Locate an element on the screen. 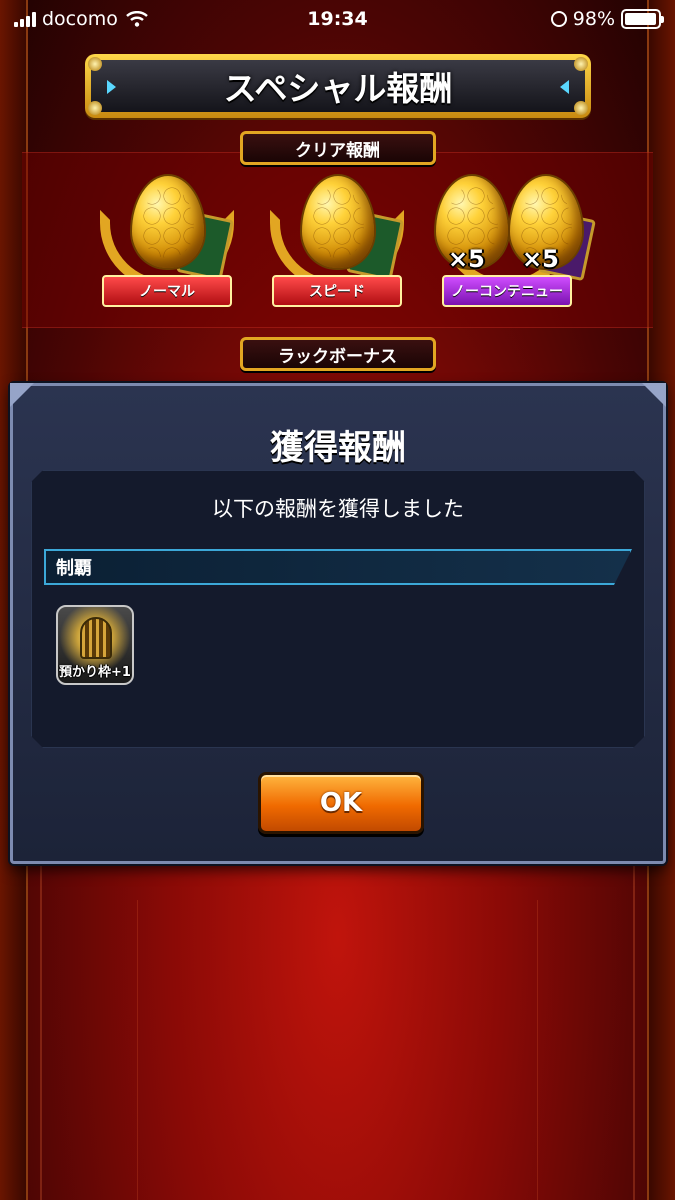 The width and height of the screenshot is (675, 1200). reward-category-bar: 制覇 is located at coordinates (338, 567).